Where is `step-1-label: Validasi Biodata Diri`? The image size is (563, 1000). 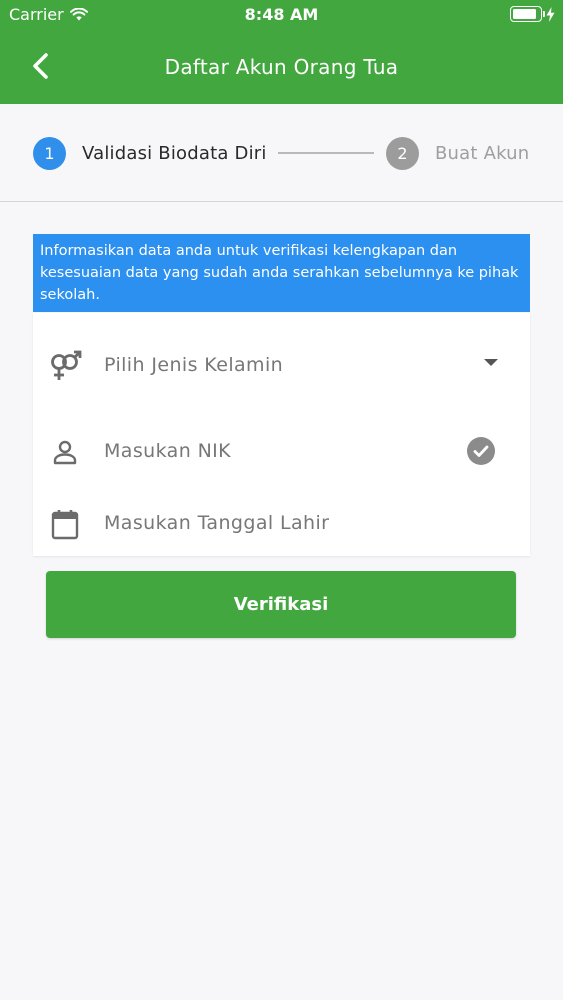 step-1-label: Validasi Biodata Diri is located at coordinates (174, 153).